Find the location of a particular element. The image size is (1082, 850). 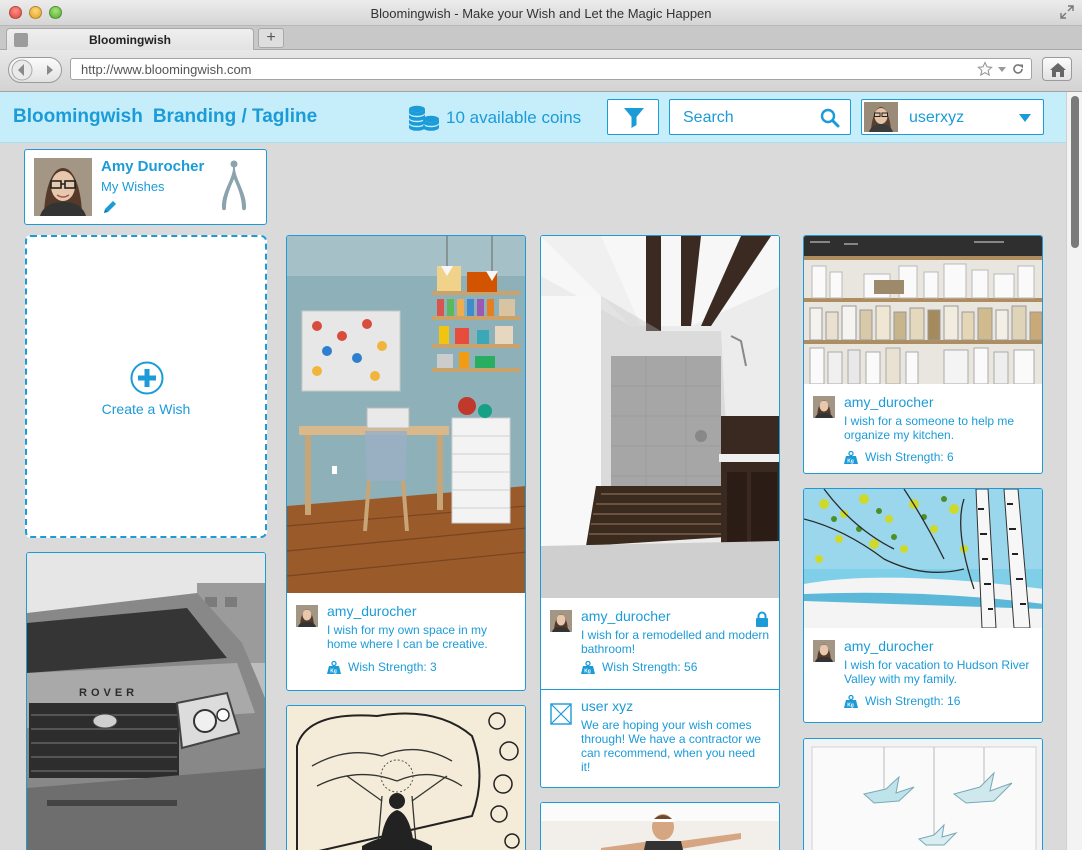

wish-card-paper-cranes is located at coordinates (923, 794).